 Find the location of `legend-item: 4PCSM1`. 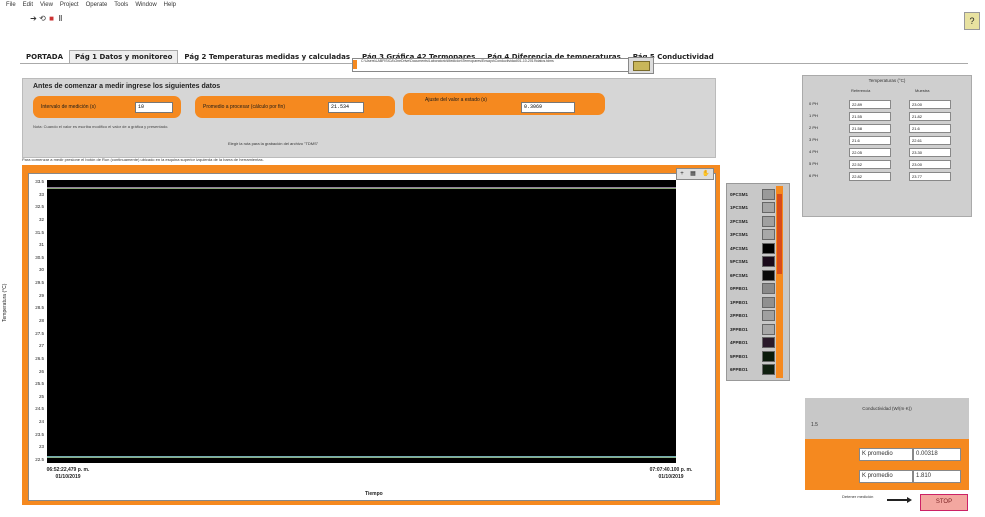

legend-item: 4PCSM1 is located at coordinates (752, 248).